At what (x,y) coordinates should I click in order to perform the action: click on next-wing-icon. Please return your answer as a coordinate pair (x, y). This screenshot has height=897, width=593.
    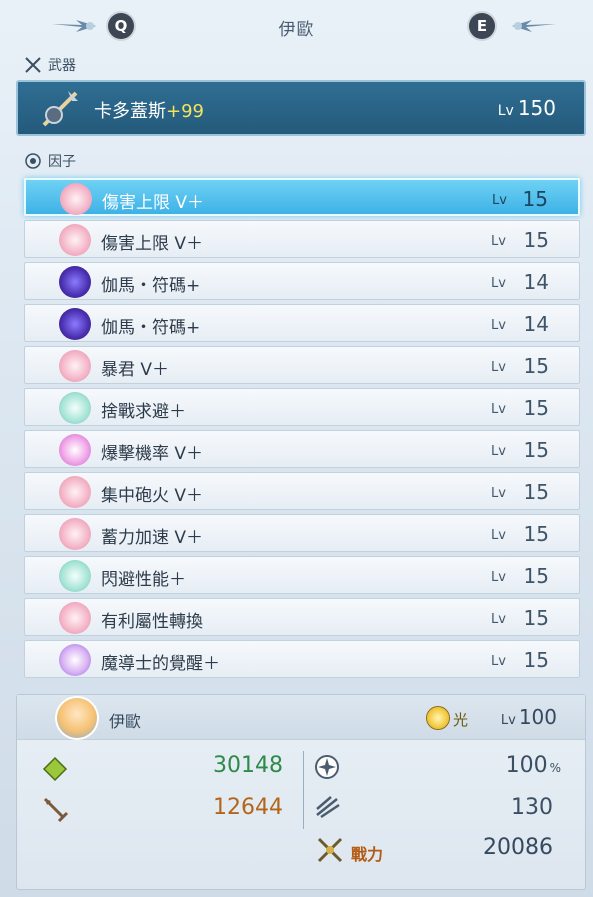
    Looking at the image, I should click on (534, 26).